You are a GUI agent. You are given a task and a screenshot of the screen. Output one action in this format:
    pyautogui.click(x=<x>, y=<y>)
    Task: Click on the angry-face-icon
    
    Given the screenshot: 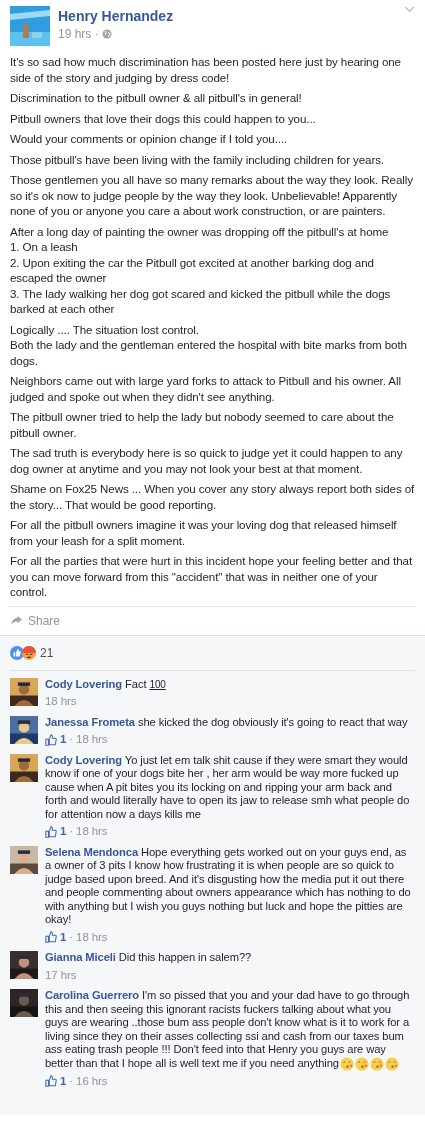 What is the action you would take?
    pyautogui.click(x=29, y=652)
    